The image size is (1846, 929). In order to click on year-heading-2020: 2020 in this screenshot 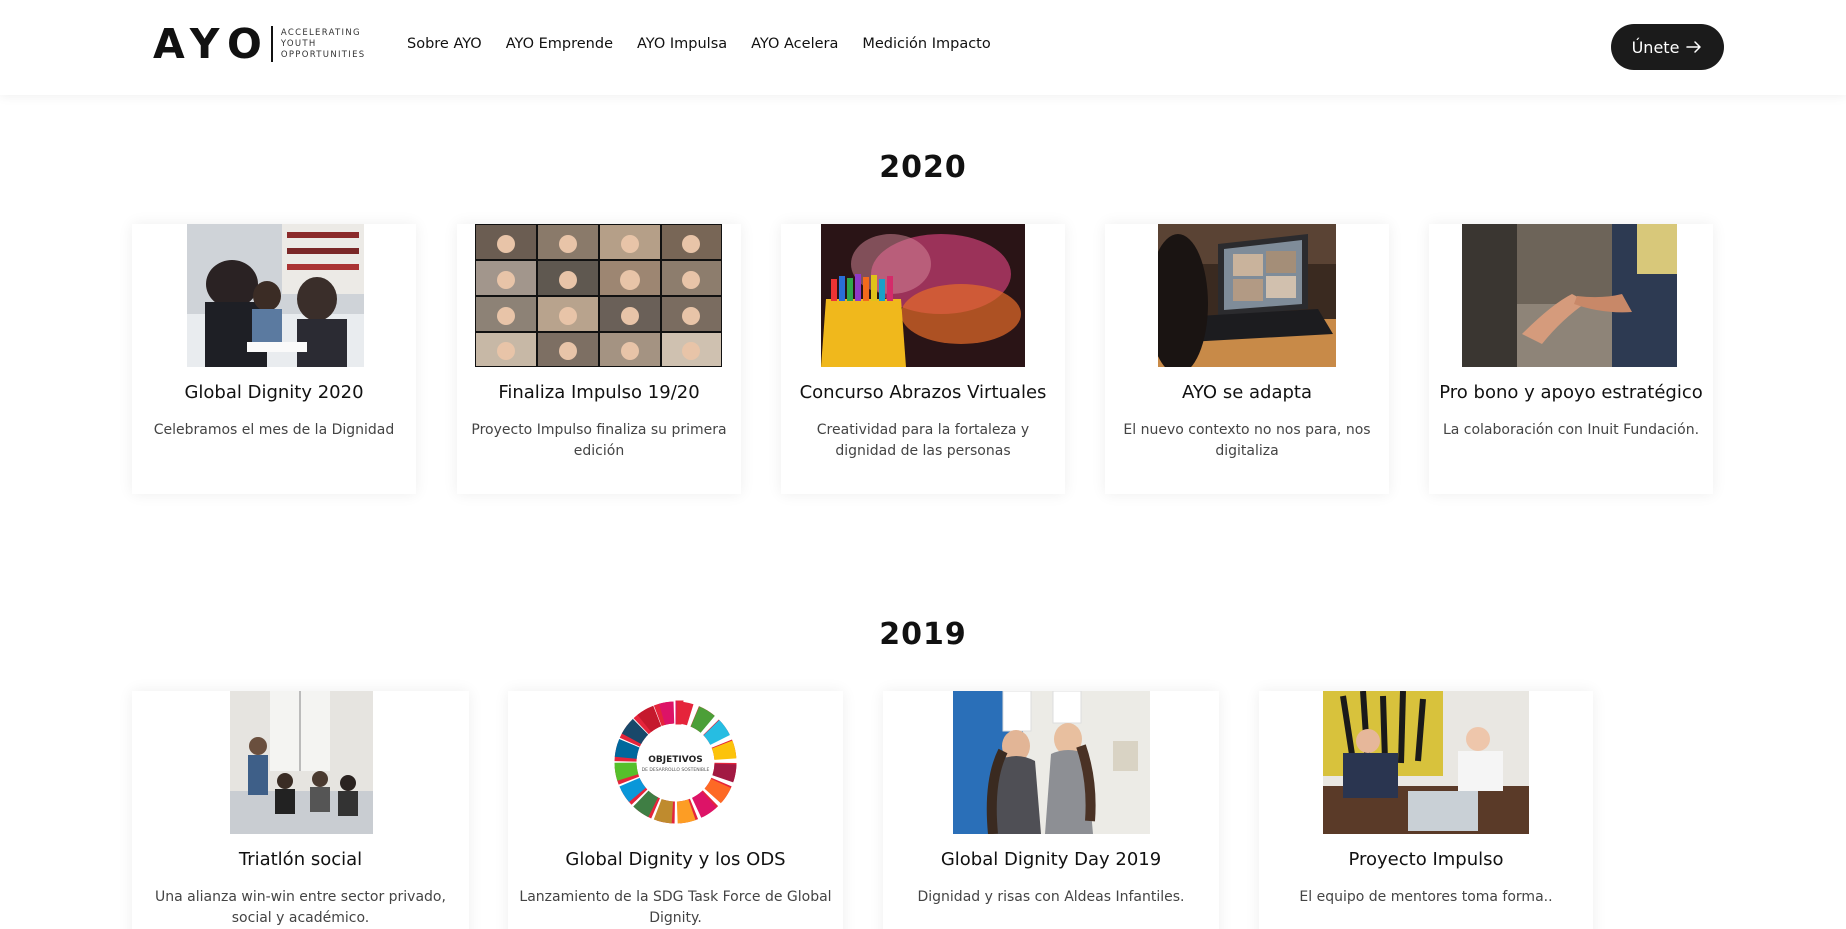, I will do `click(923, 167)`.